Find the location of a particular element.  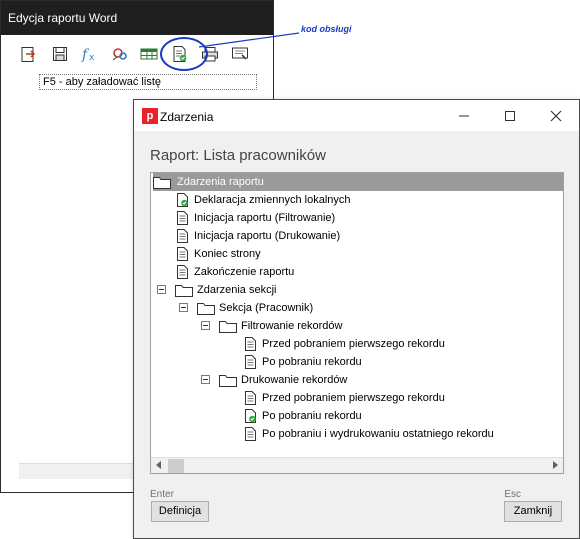

tree-item-page-end: Koniec strony is located at coordinates (219, 254).